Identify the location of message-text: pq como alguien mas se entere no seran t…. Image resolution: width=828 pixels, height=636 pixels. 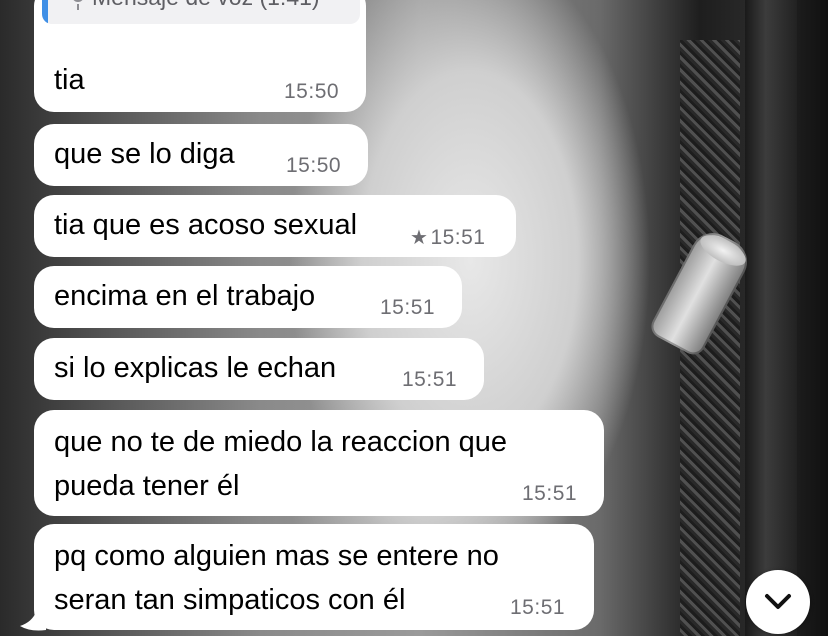
(276, 578).